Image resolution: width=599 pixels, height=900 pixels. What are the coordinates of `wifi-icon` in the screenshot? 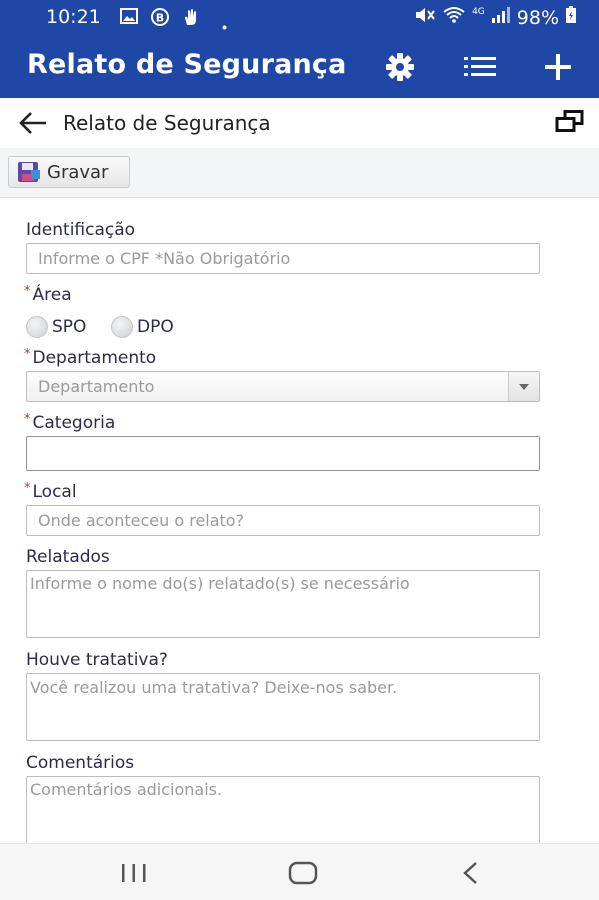 It's located at (454, 17).